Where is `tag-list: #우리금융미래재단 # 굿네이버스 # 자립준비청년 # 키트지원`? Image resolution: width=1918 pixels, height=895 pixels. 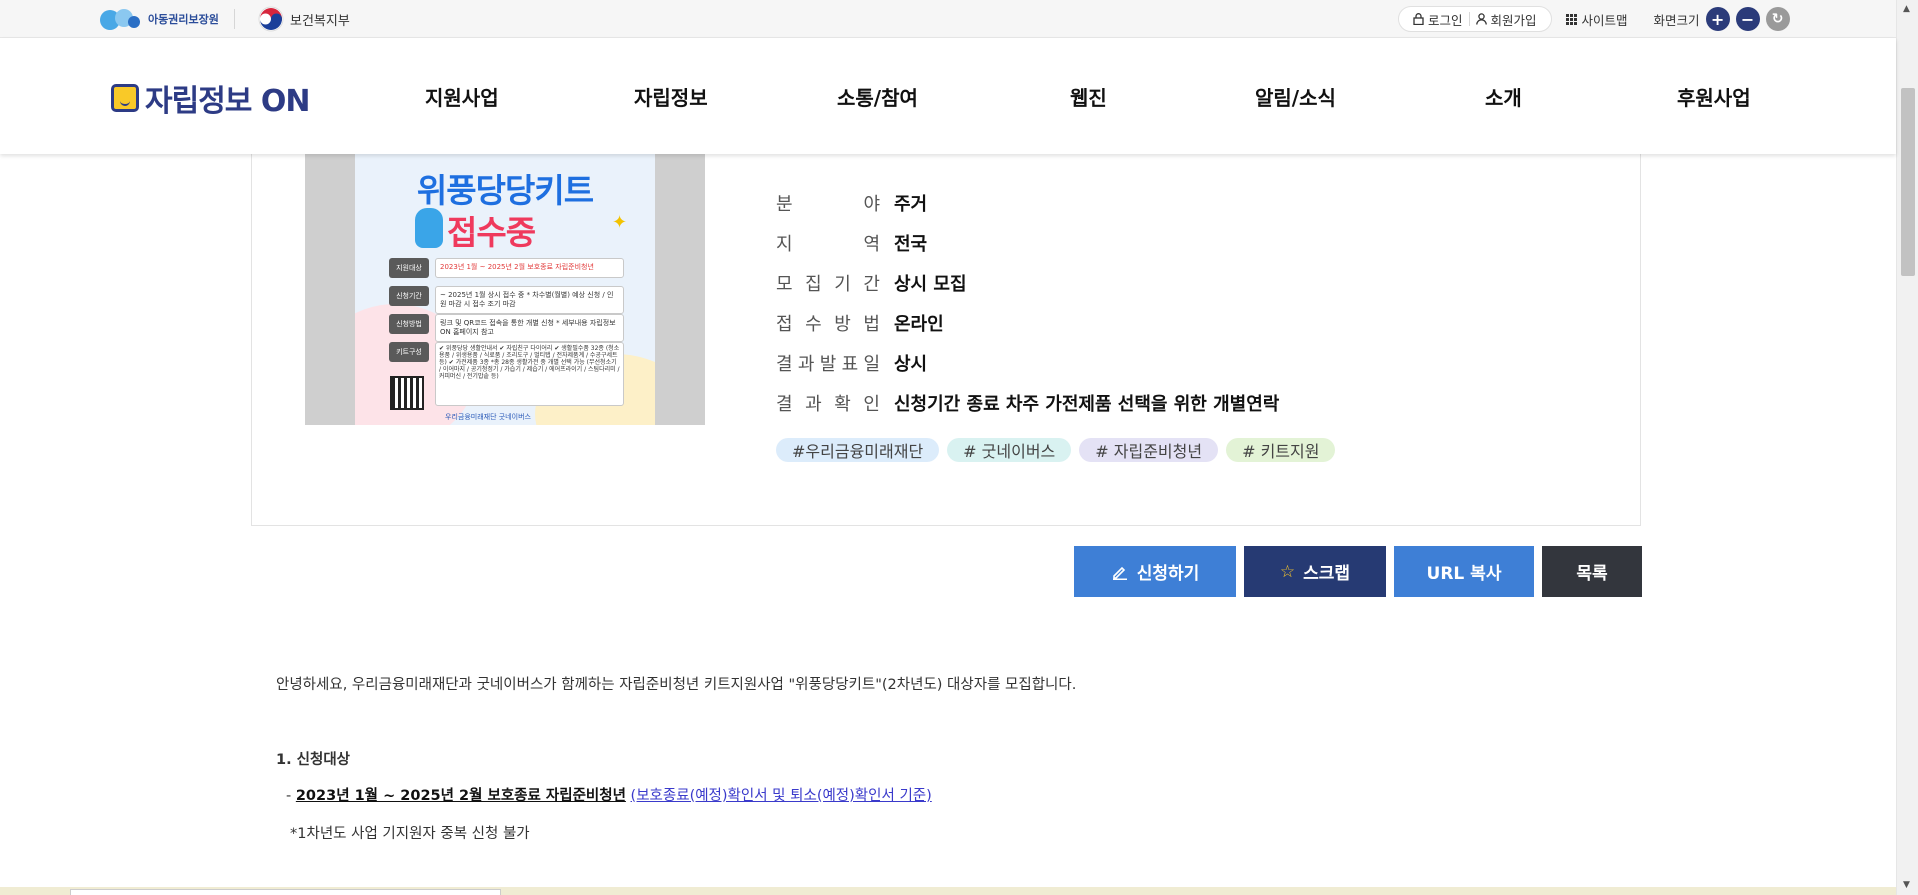 tag-list: #우리금융미래재단 # 굿네이버스 # 자립준비청년 # 키트지원 is located at coordinates (1056, 450).